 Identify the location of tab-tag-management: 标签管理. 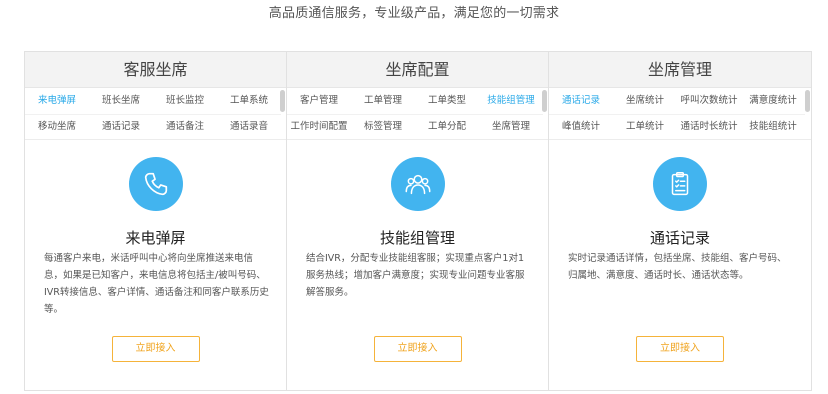
(383, 126).